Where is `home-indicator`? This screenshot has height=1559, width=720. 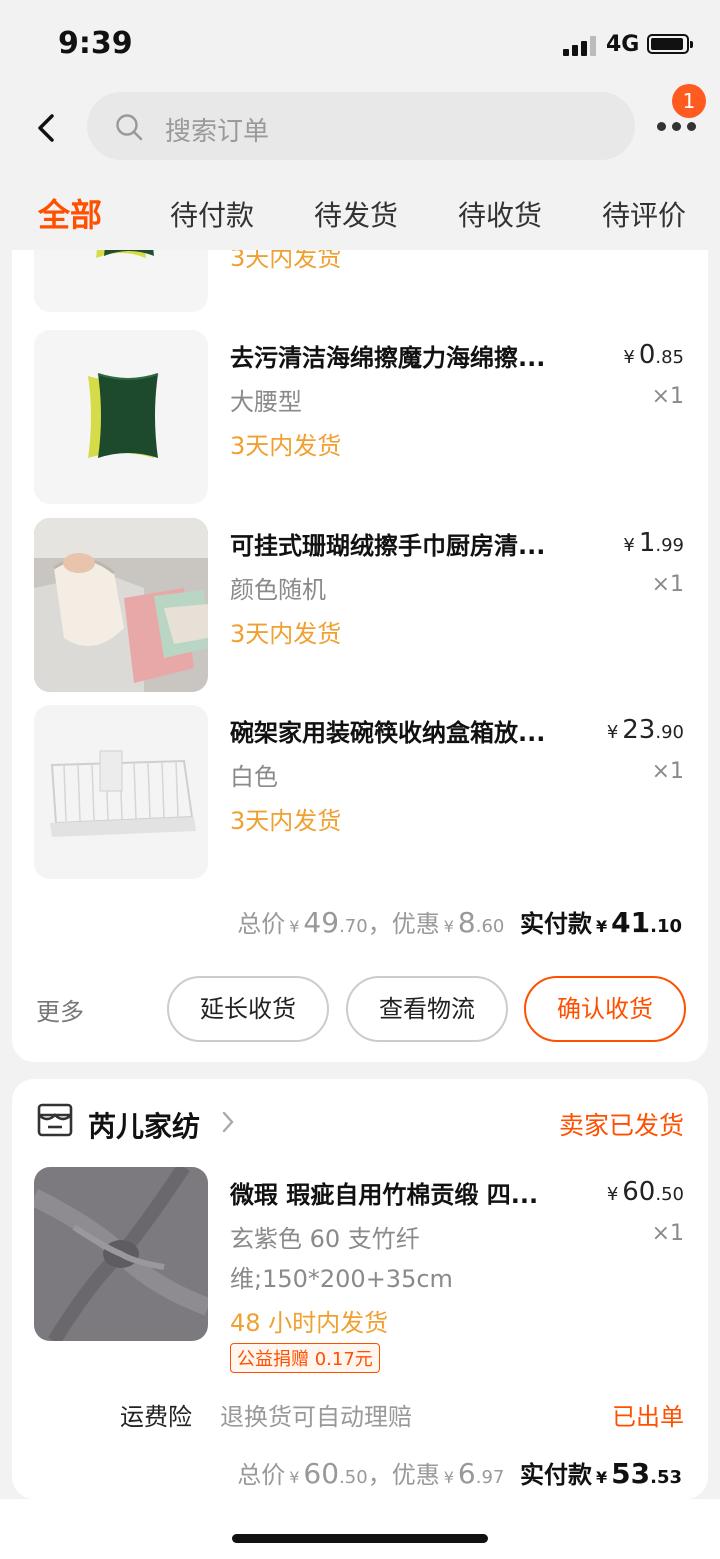
home-indicator is located at coordinates (360, 1538).